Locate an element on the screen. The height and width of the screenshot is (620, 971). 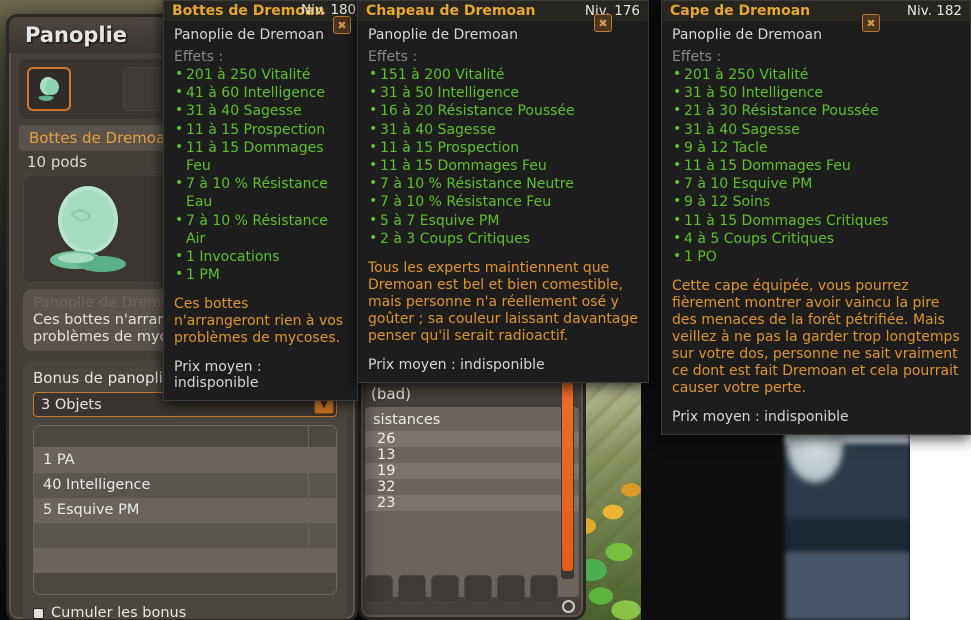
resistance-value: 23 is located at coordinates (472, 503).